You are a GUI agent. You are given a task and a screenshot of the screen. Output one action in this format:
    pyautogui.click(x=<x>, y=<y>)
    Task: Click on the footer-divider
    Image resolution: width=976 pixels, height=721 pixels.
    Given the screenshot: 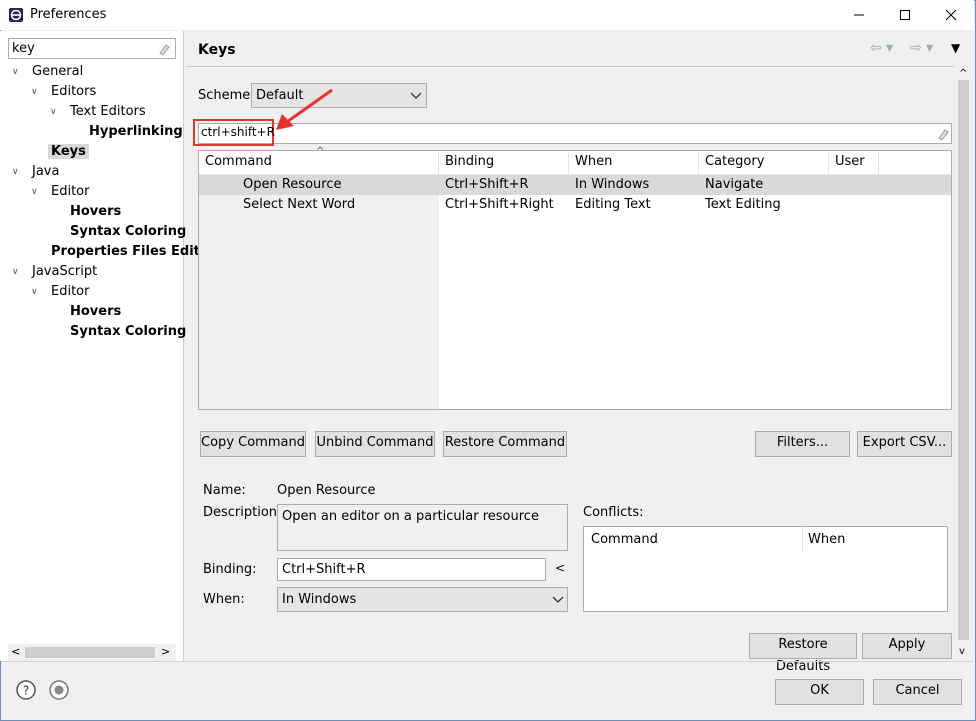 What is the action you would take?
    pyautogui.click(x=487, y=661)
    